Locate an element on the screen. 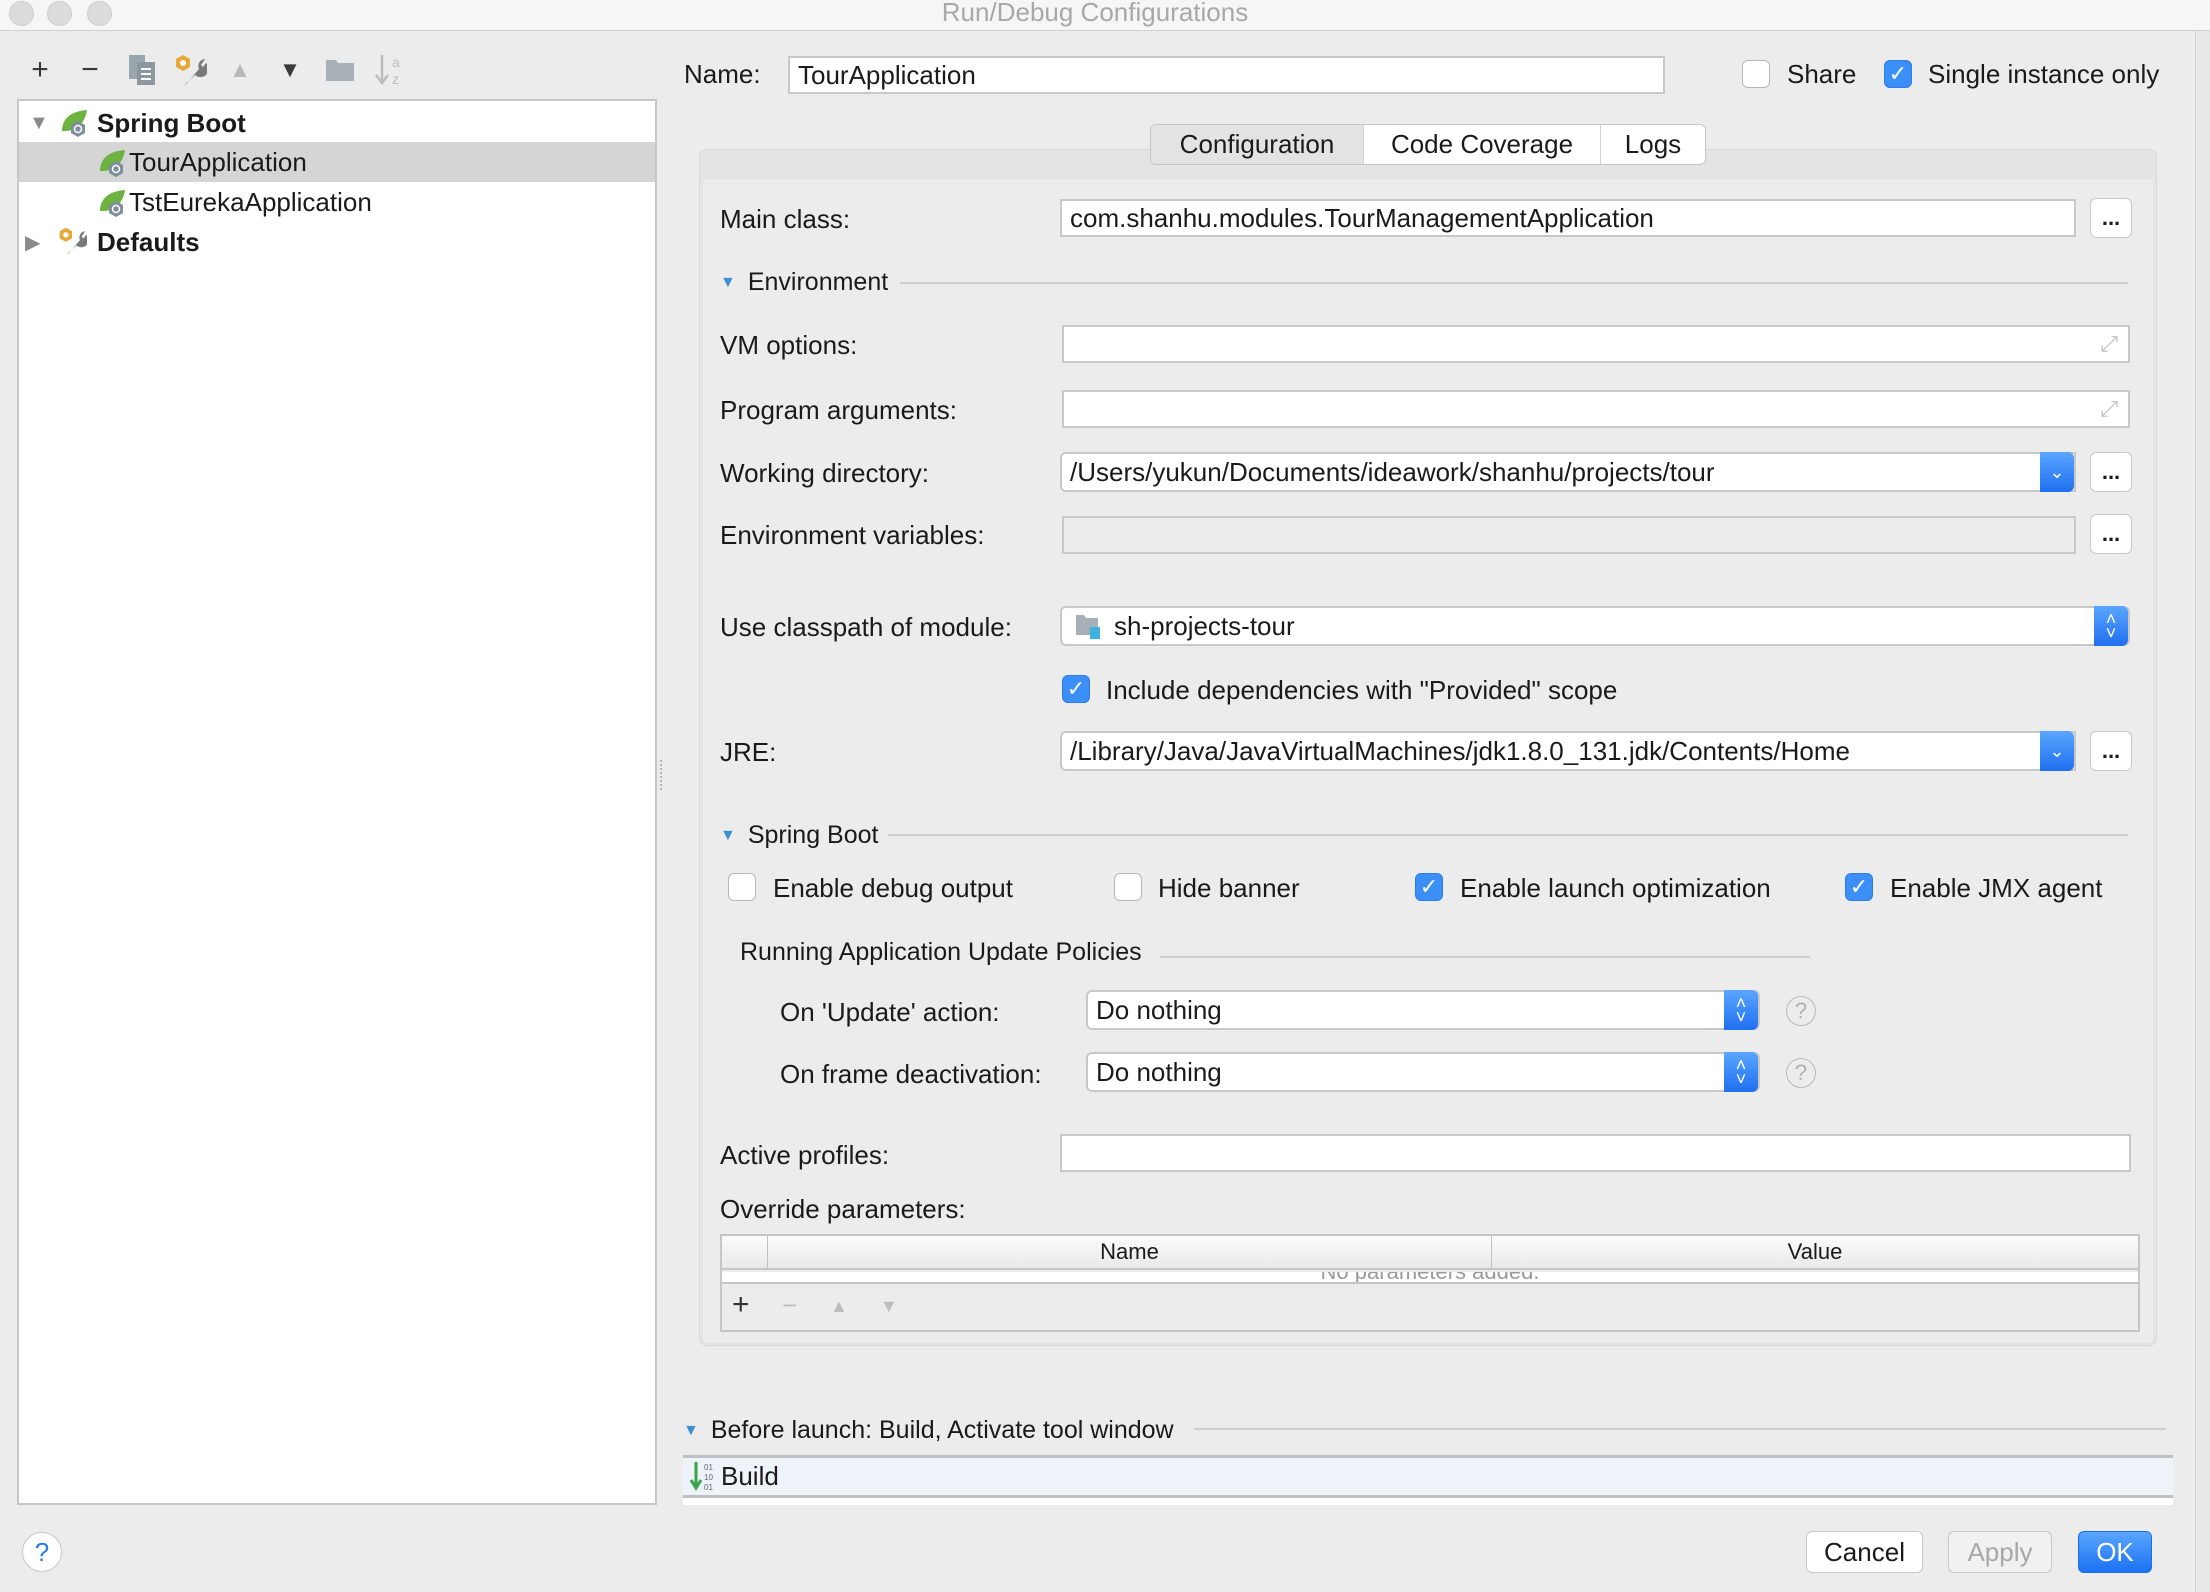  module-icon is located at coordinates (1088, 627).